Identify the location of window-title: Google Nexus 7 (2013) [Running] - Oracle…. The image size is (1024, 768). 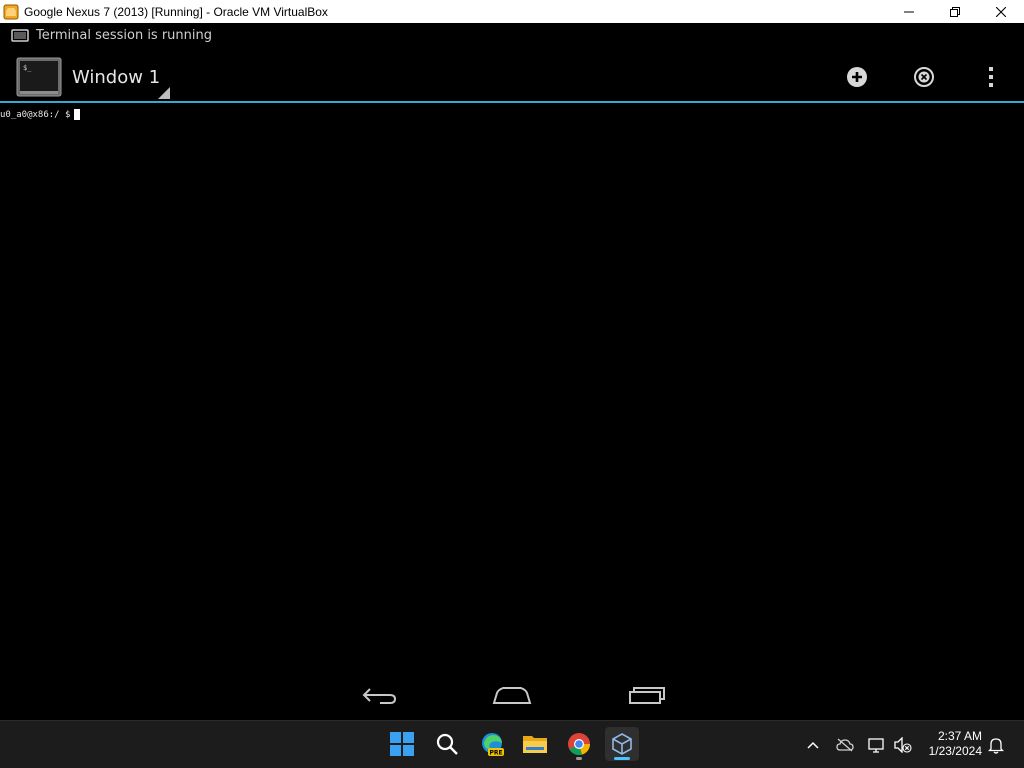
(176, 11).